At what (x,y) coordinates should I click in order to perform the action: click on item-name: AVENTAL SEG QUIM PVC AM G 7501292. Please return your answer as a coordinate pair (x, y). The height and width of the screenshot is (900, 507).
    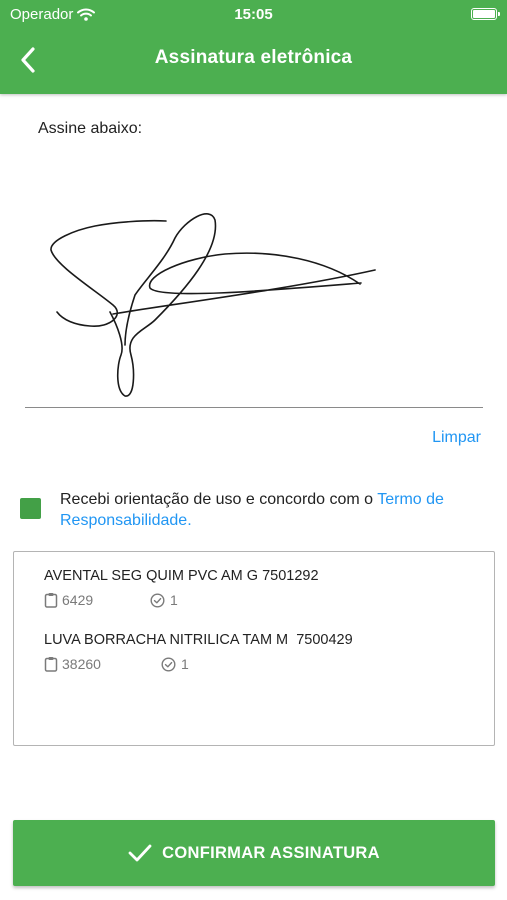
    Looking at the image, I should click on (181, 576).